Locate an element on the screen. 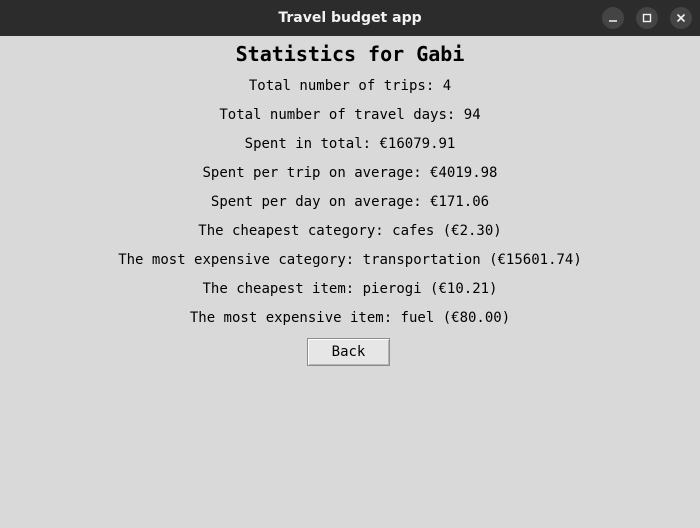 This screenshot has width=700, height=528. maximize-button is located at coordinates (647, 18).